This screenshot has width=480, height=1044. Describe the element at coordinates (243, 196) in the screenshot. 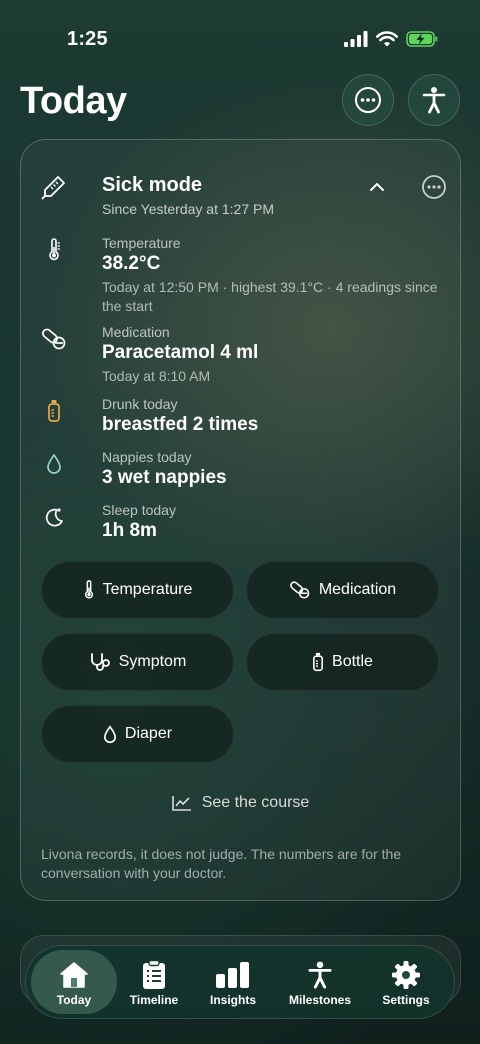

I see `card-header: Sick mode Since Yesterday at 1:27 PM` at that location.